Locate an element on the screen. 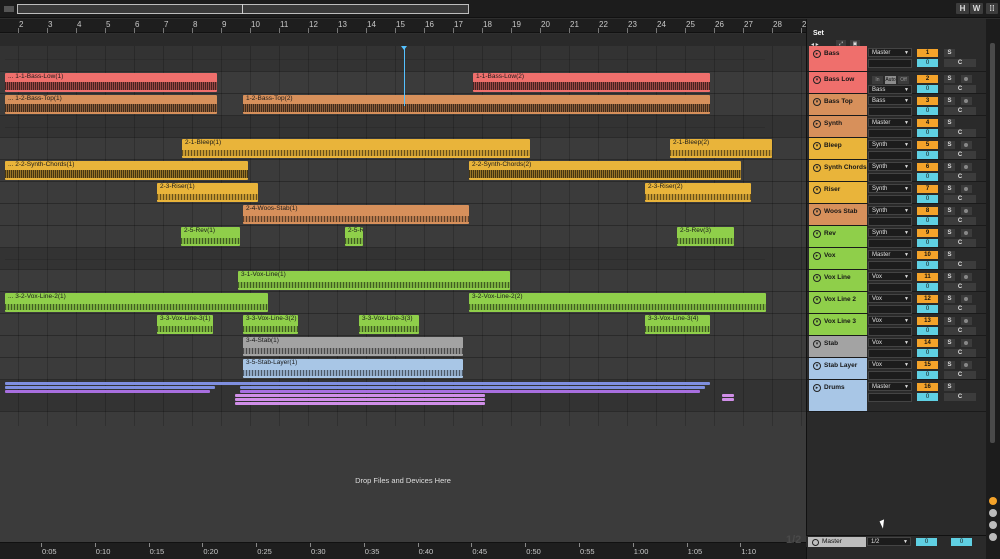 Image resolution: width=1000 pixels, height=559 pixels. audio-clip: 2-3-Riser(2) is located at coordinates (698, 192).